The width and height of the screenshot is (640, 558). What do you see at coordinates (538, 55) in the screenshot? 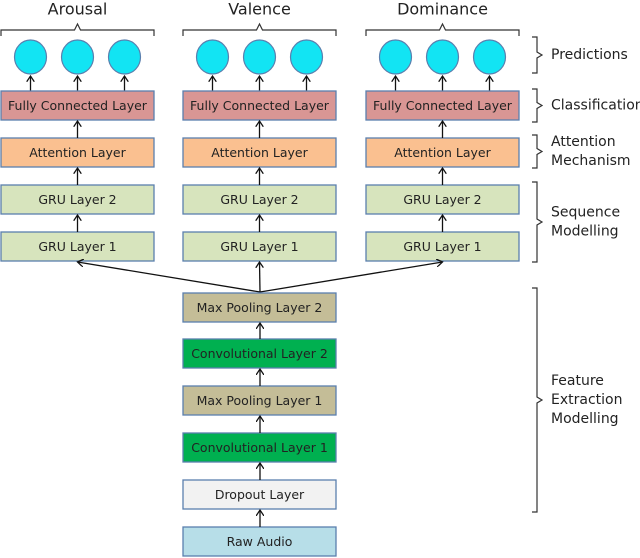
I see `predictions-brace` at bounding box center [538, 55].